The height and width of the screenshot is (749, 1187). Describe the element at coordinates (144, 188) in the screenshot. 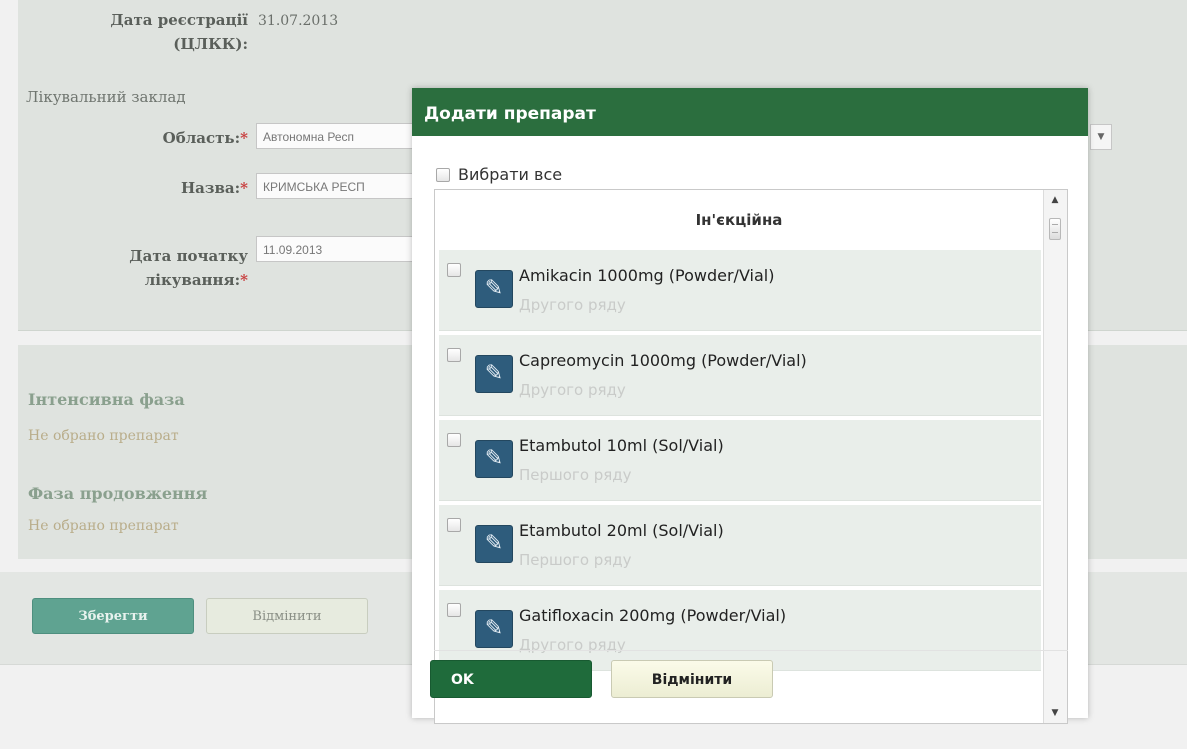

I see `name-label: Назва:*` at that location.